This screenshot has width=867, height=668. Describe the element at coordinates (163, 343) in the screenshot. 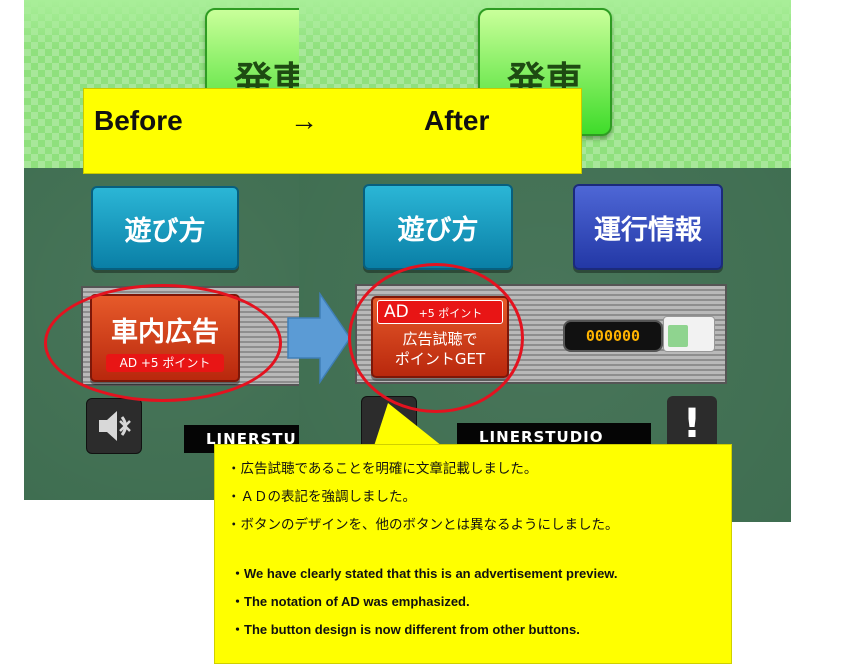

I see `before-highlight-circle` at that location.